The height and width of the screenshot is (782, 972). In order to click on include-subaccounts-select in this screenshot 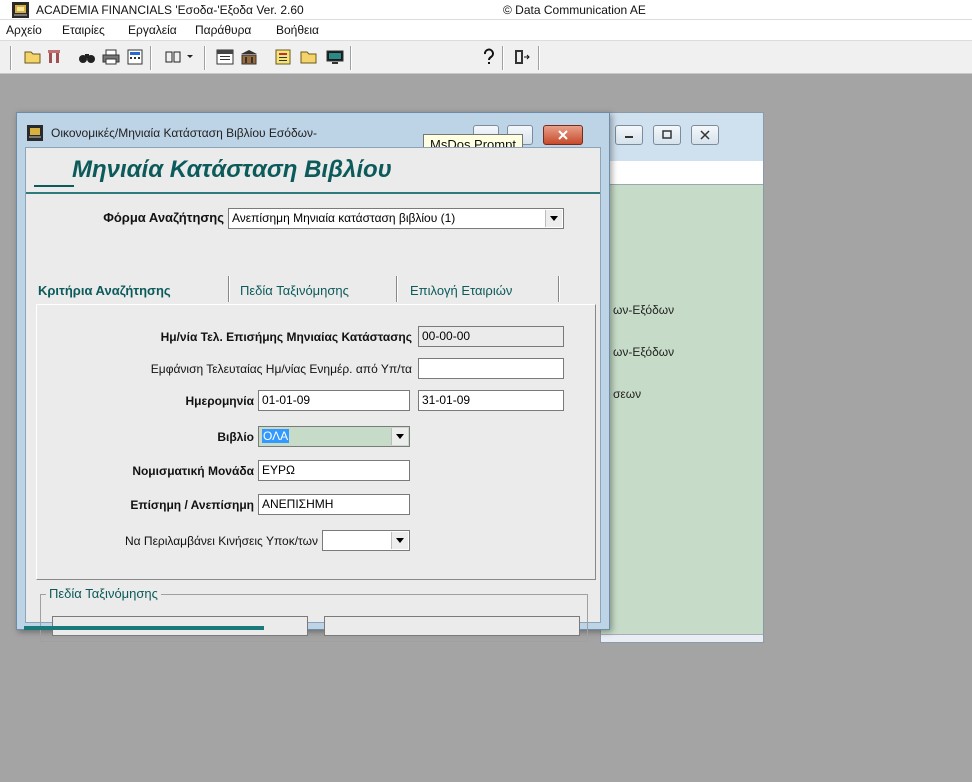, I will do `click(366, 540)`.